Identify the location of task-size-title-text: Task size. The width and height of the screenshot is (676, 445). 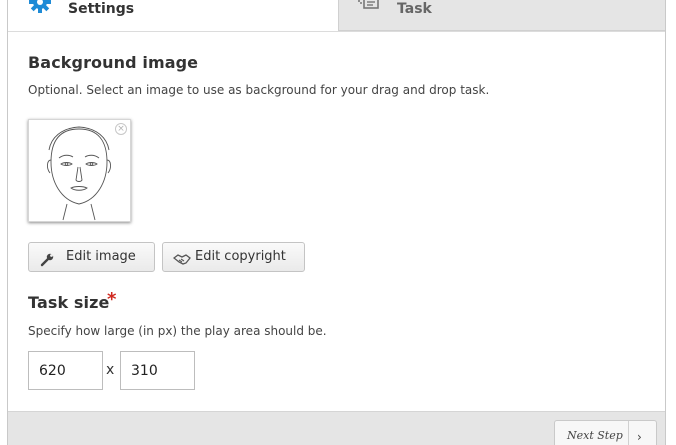
(69, 302).